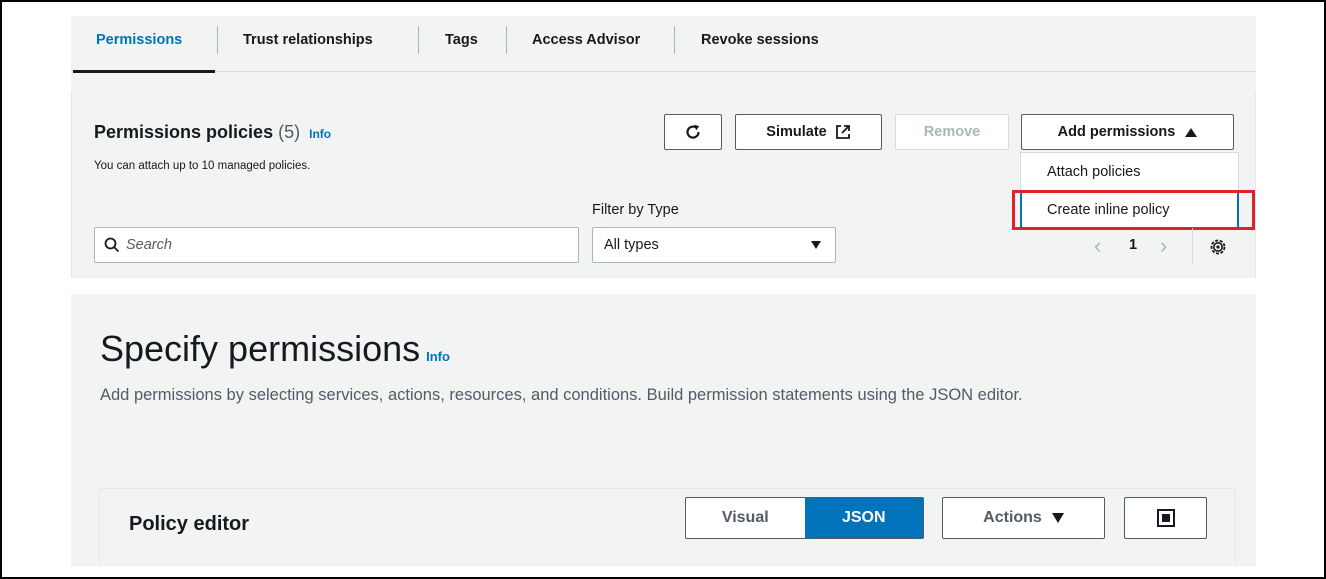 This screenshot has width=1326, height=579. I want to click on search-icon, so click(112, 245).